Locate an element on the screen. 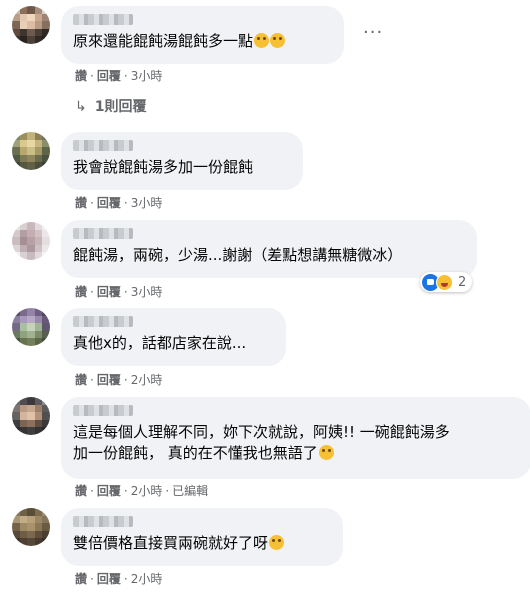 Image resolution: width=530 pixels, height=600 pixels. comment-text: 雙倍價格直接買兩碗就好了呀 is located at coordinates (202, 543).